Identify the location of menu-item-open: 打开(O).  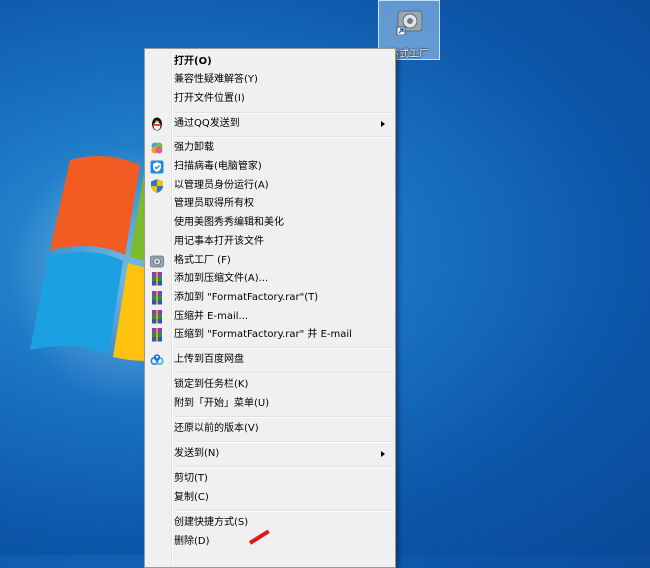
(270, 62).